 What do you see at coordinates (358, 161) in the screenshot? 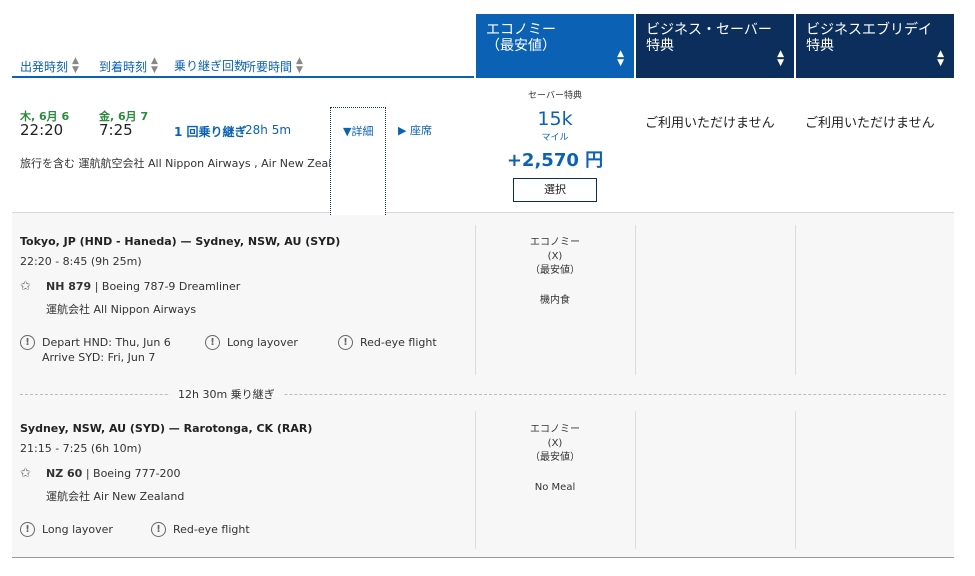
I see `details-tab: ▼詳細` at bounding box center [358, 161].